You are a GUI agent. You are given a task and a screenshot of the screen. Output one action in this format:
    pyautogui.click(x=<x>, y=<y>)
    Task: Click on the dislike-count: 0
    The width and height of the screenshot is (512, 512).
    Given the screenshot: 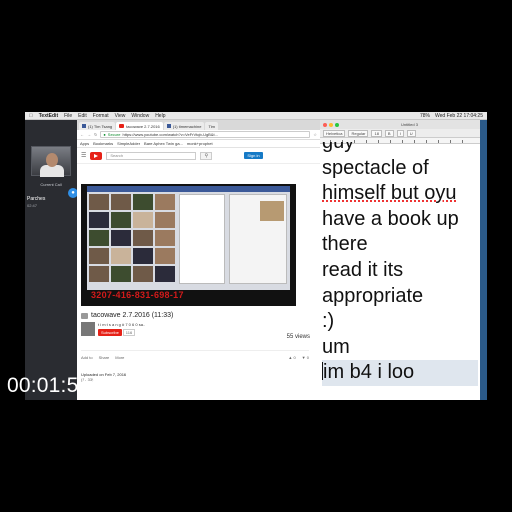 What is the action you would take?
    pyautogui.click(x=307, y=357)
    